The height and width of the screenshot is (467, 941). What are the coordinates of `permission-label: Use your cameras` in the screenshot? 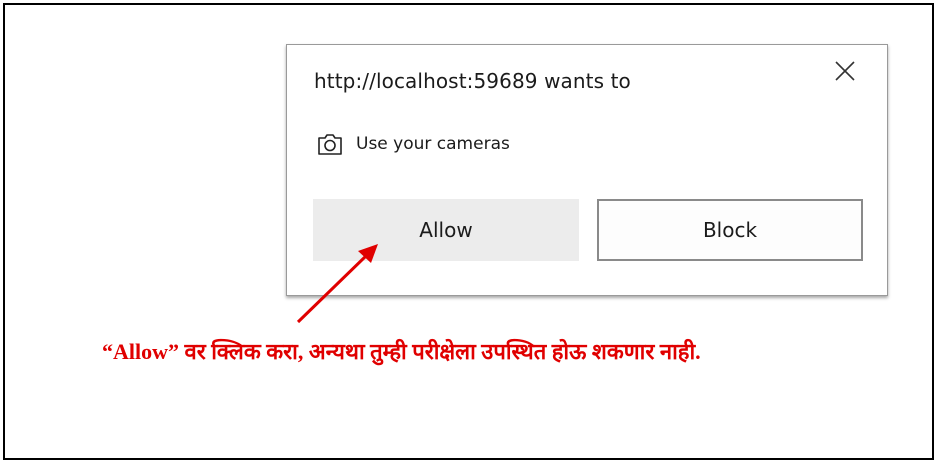 It's located at (433, 144).